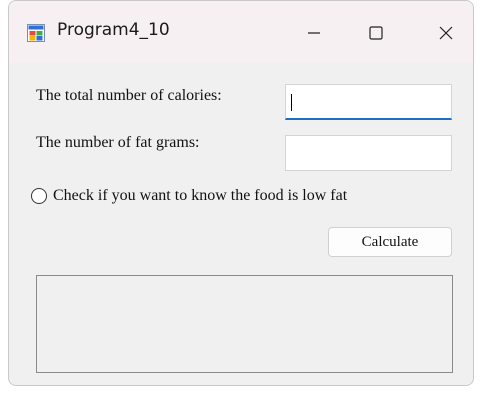 The width and height of the screenshot is (482, 394). What do you see at coordinates (36, 33) in the screenshot?
I see `winforms-app-icon` at bounding box center [36, 33].